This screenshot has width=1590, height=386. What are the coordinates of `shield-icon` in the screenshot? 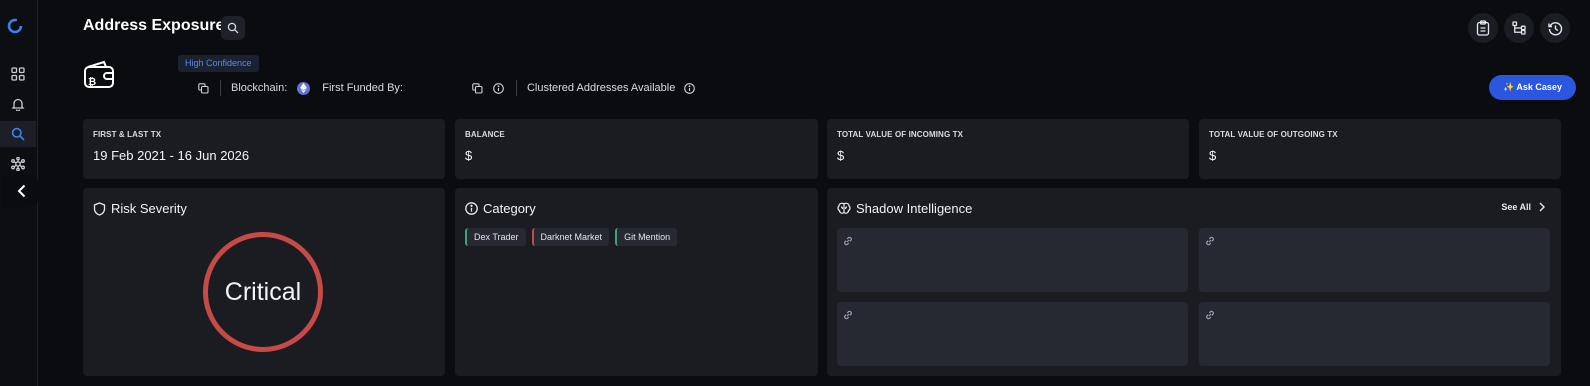 It's located at (99, 208).